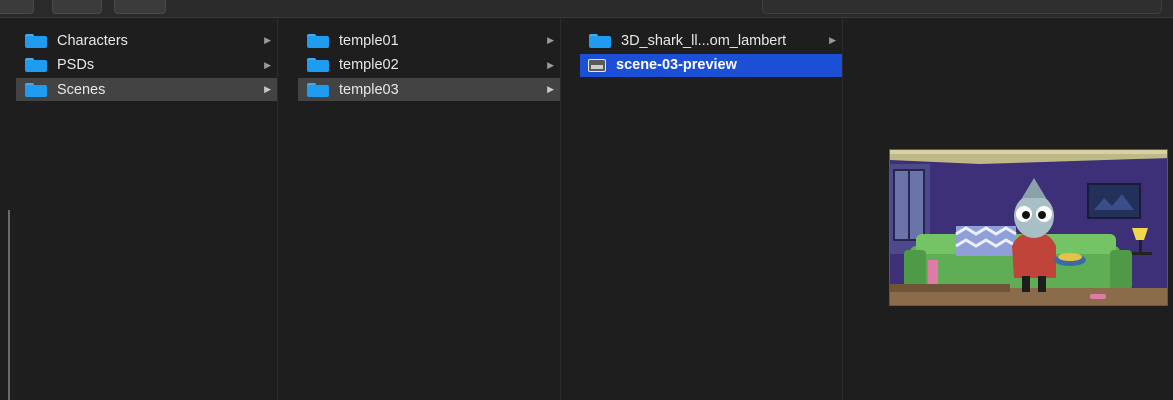  Describe the element at coordinates (76, 65) in the screenshot. I see `item-label: PSDs` at that location.